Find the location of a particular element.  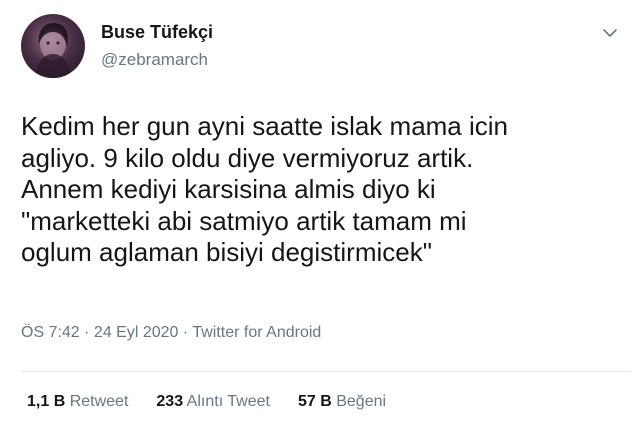

chevron-down-icon is located at coordinates (610, 33).